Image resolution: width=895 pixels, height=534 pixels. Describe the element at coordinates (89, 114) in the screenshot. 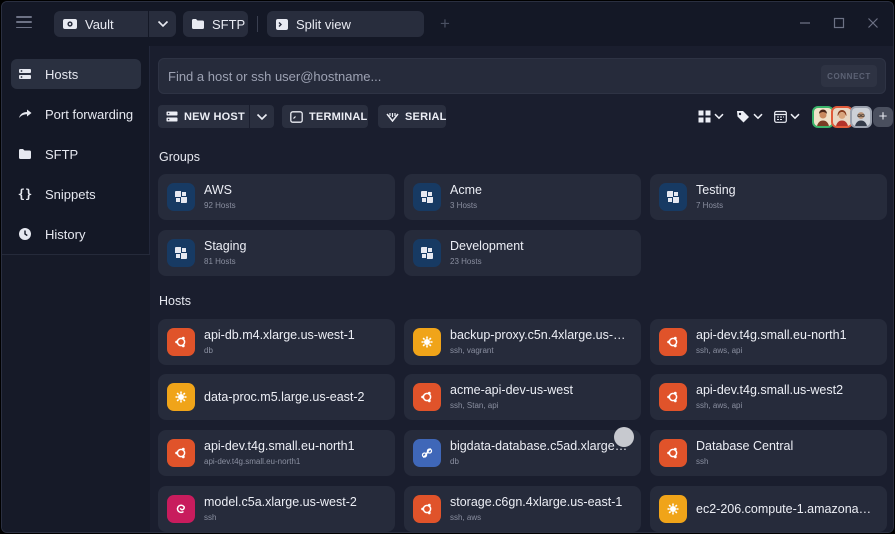

I see `sidebar-item-label: Port forwarding` at that location.